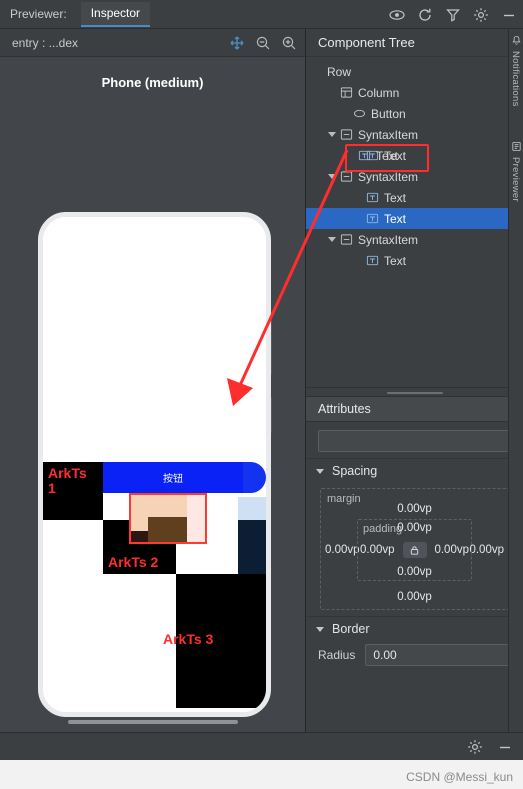  I want to click on tree-node-text-7: Text, so click(414, 218).